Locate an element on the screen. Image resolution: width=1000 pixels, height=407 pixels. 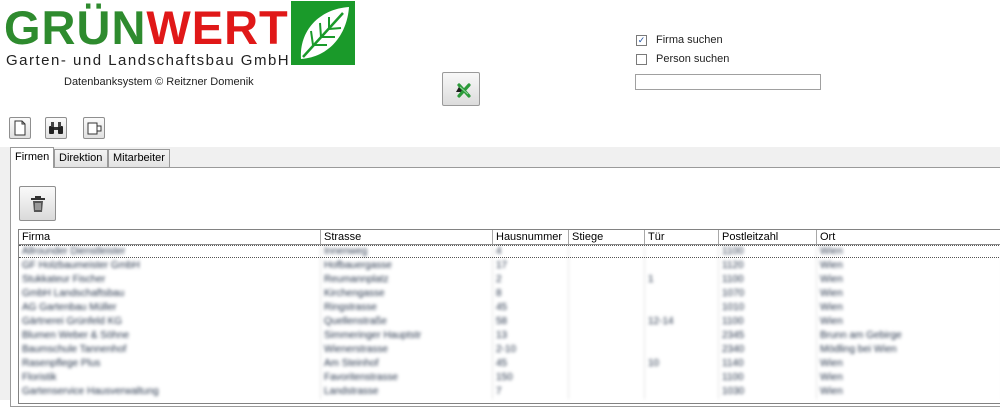
table-cell: 2340 is located at coordinates (768, 350).